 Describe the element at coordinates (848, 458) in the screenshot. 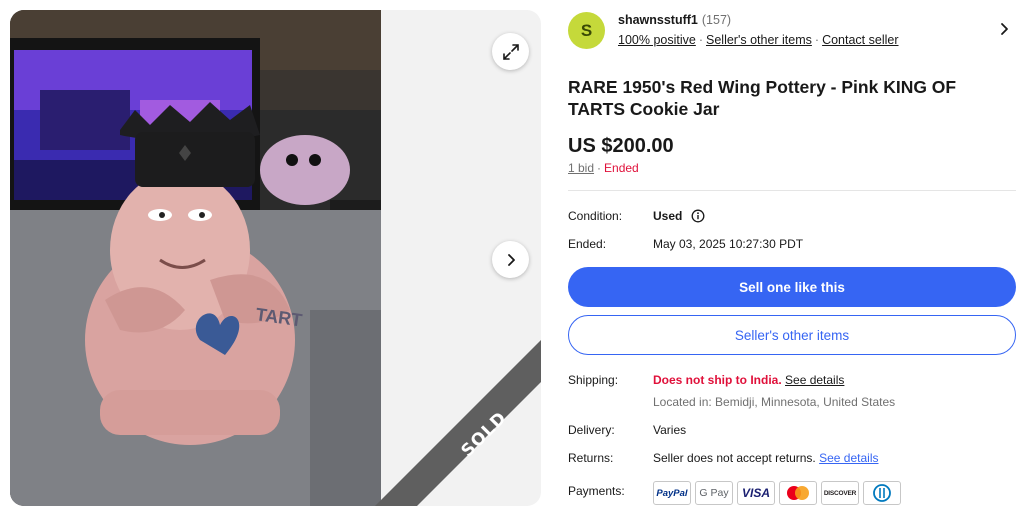

I see `returns-see-details-link: See details` at that location.